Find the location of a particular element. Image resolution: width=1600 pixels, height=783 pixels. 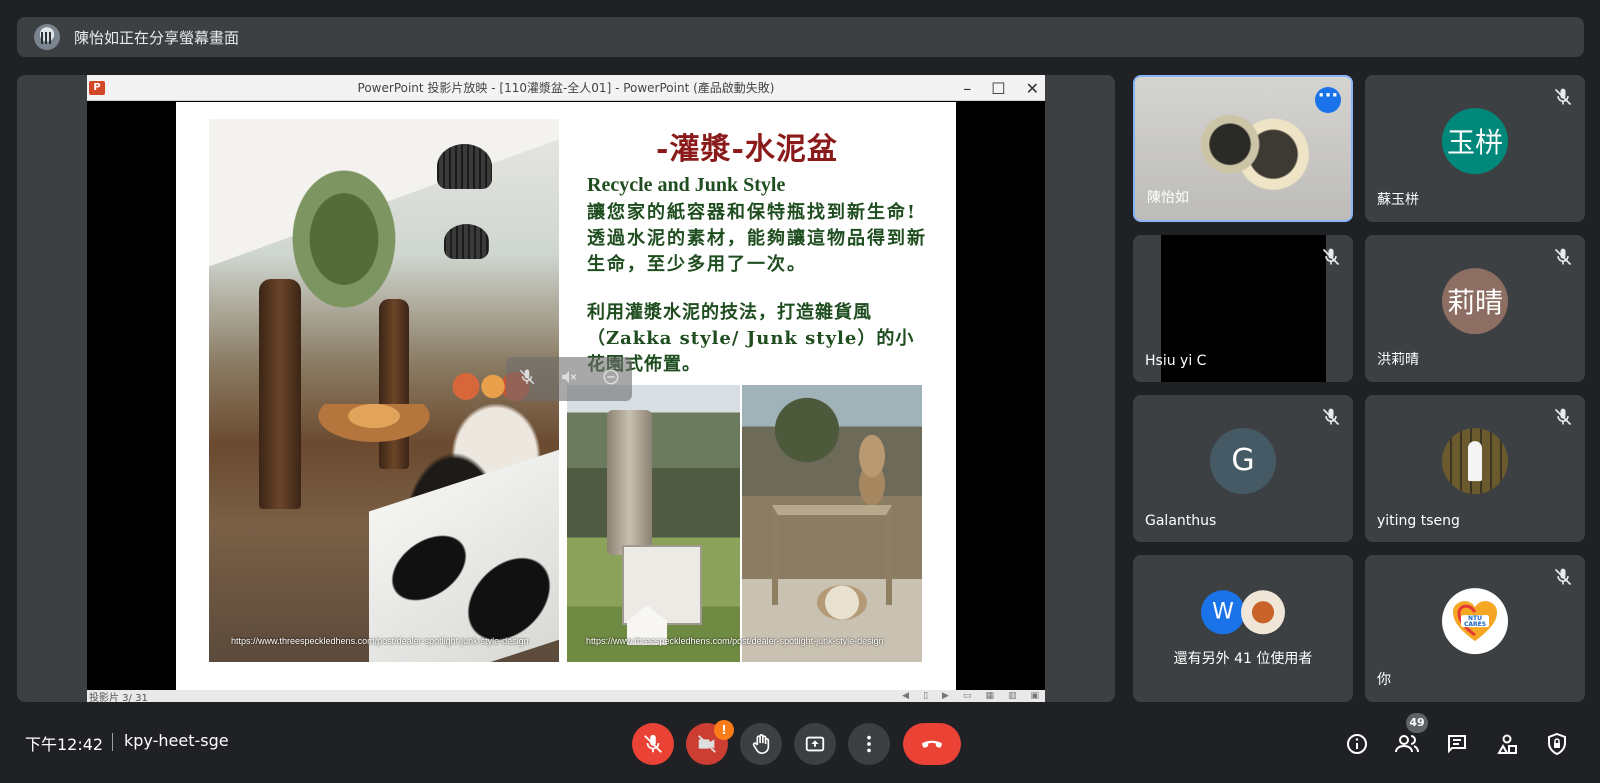

prev-slide-icon: ◀ is located at coordinates (906, 696).